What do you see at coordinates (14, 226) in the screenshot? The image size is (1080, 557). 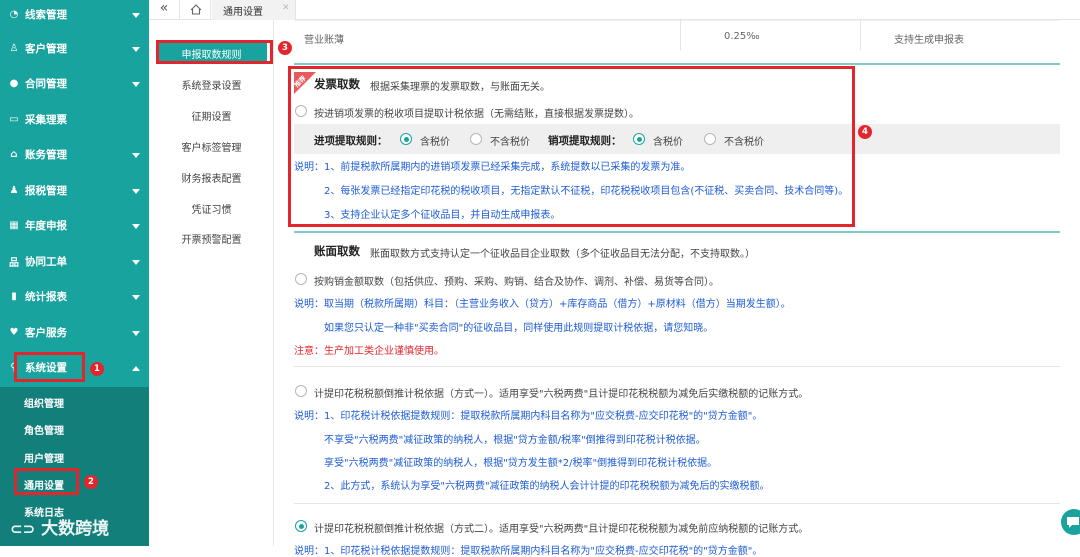 I see `calendar-icon: ▦` at bounding box center [14, 226].